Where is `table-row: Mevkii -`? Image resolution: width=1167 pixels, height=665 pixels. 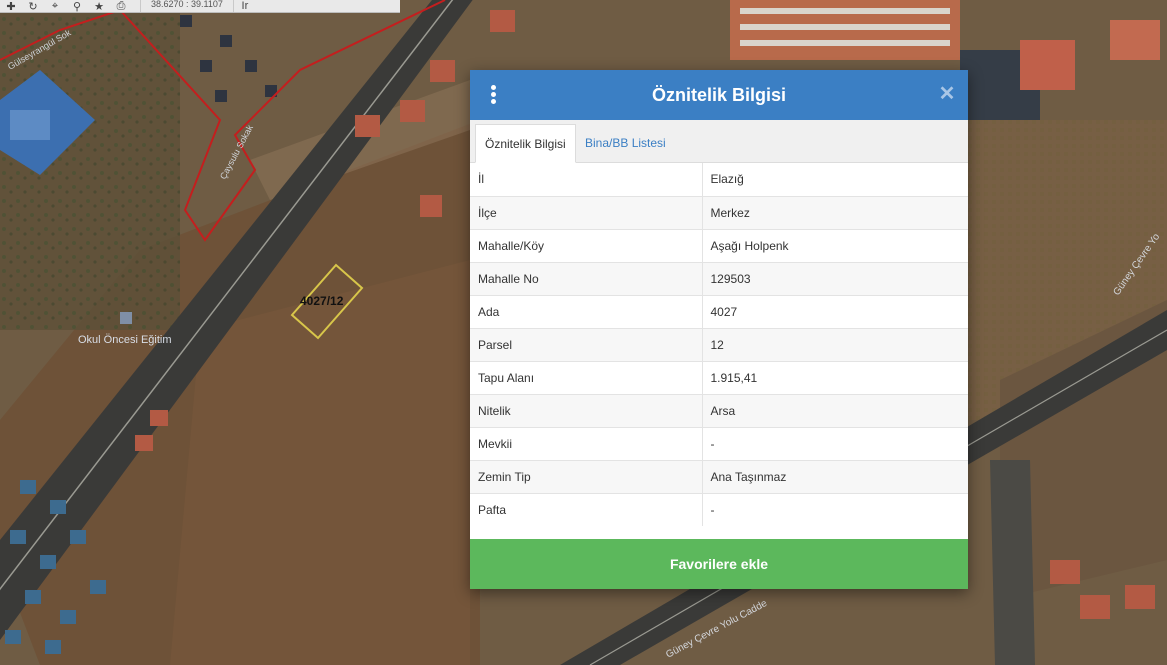
table-row: Mevkii - is located at coordinates (719, 443).